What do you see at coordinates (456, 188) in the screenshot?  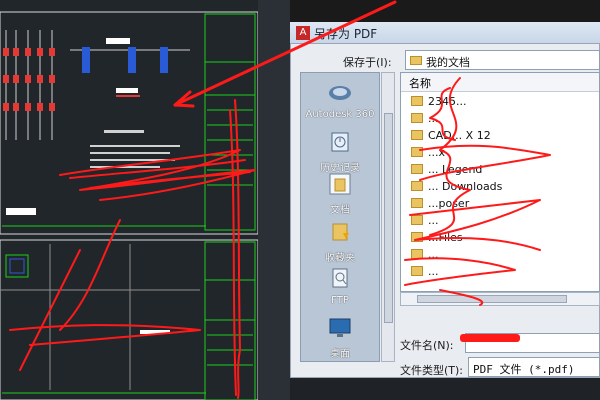 I see `list-item: ... Downloads` at bounding box center [456, 188].